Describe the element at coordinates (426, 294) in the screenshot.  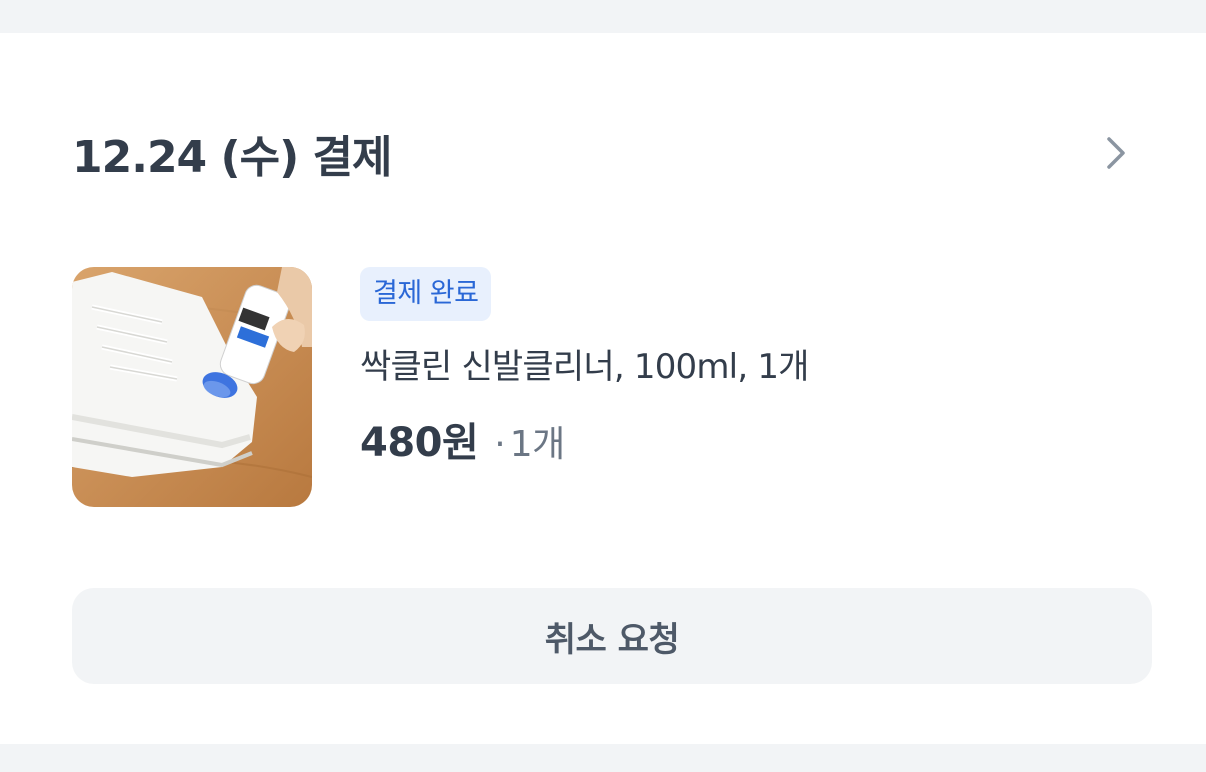
I see `status-badge: 결제 완료` at that location.